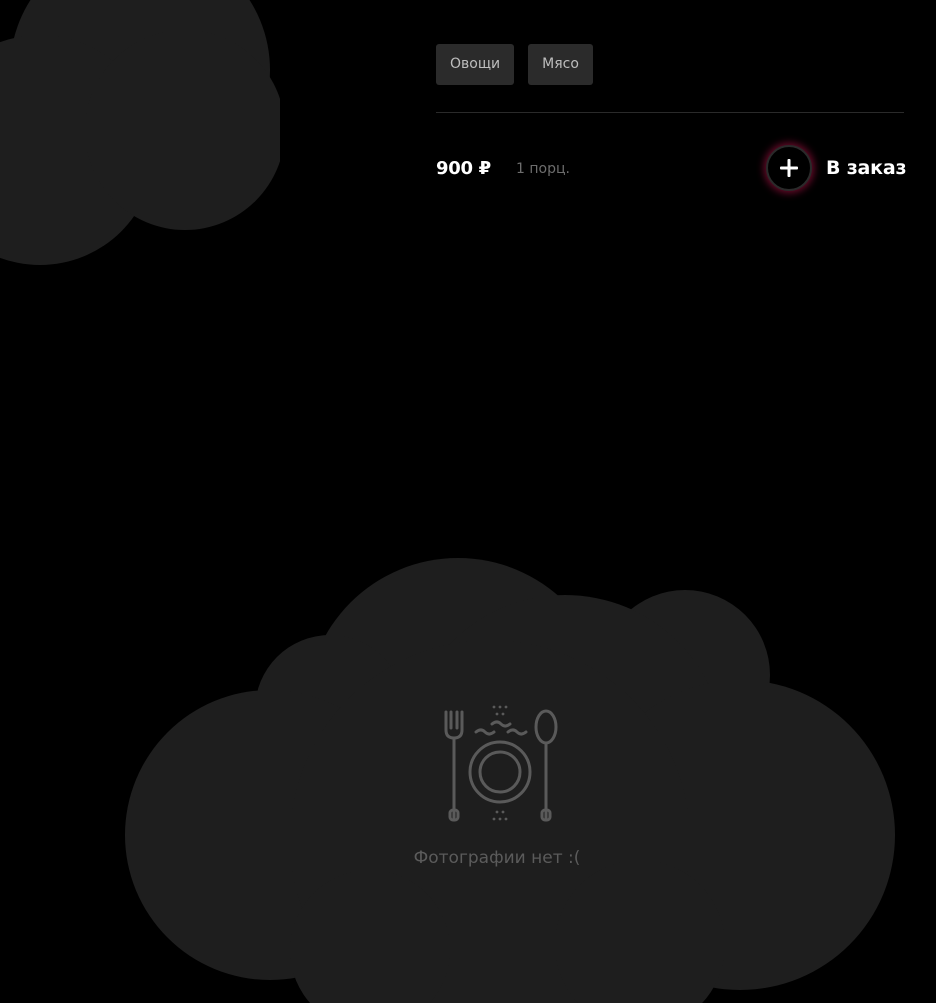  Describe the element at coordinates (670, 112) in the screenshot. I see `divider` at that location.